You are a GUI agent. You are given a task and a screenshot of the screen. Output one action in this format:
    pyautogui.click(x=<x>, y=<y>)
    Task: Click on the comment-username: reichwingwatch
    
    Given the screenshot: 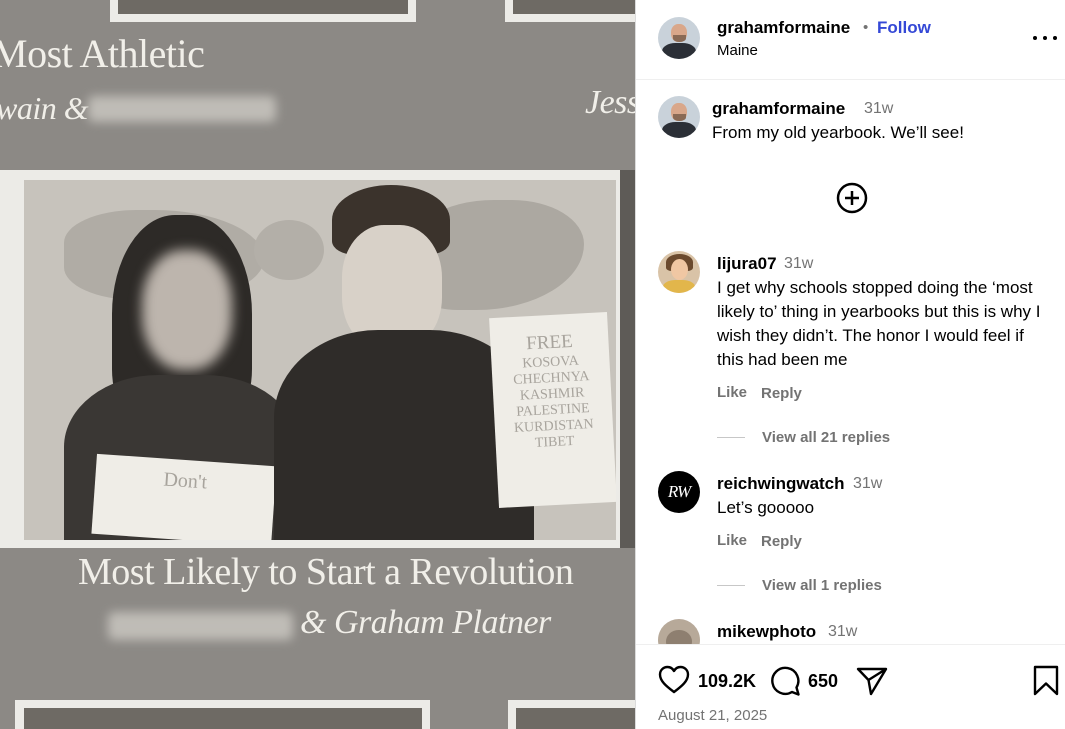 What is the action you would take?
    pyautogui.click(x=781, y=484)
    